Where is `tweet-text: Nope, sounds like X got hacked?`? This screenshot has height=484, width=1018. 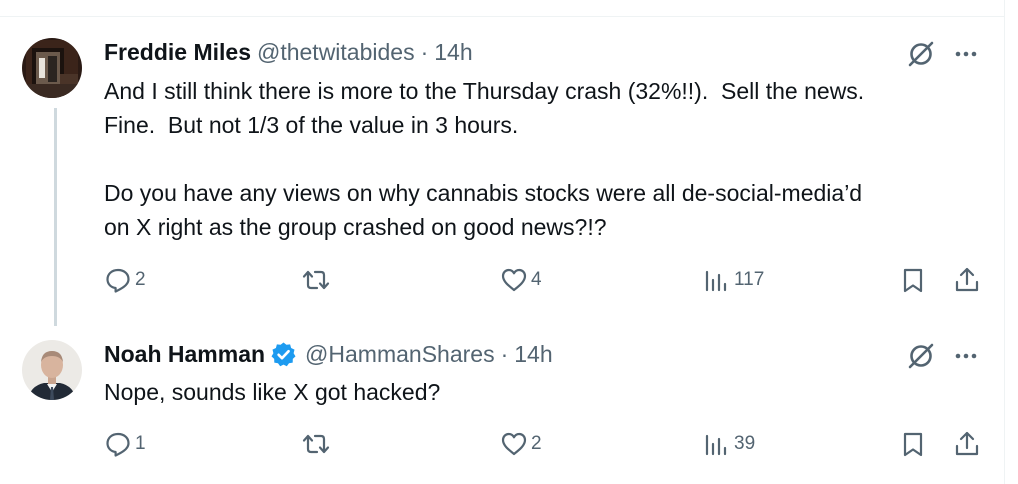
tweet-text: Nope, sounds like X got hacked? is located at coordinates (272, 392).